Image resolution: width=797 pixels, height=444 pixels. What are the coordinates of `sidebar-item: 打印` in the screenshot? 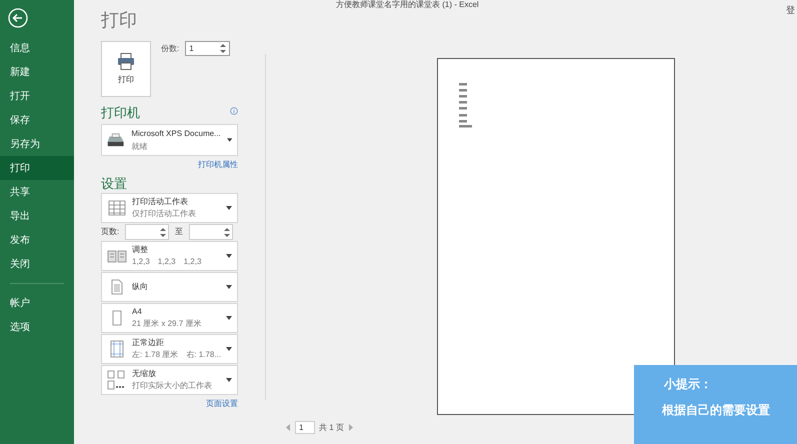 It's located at (37, 168).